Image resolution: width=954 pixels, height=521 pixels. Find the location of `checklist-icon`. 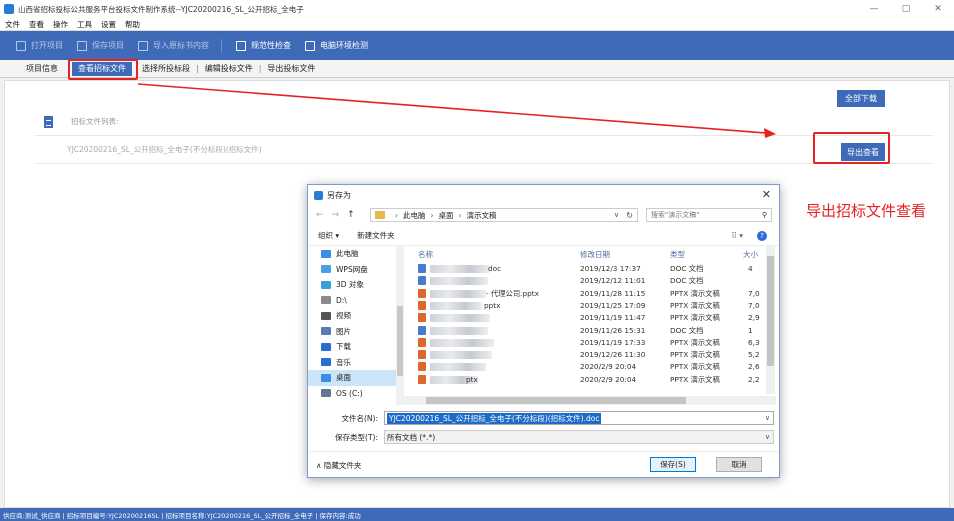

checklist-icon is located at coordinates (241, 45).